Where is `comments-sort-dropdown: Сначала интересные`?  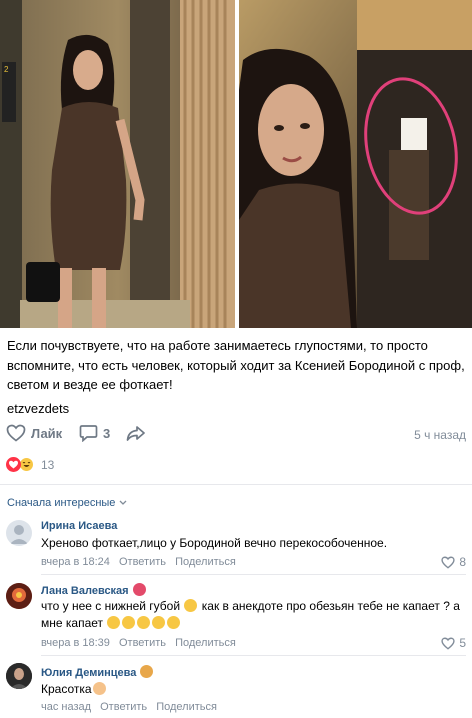
comments-sort-dropdown: Сначала интересные is located at coordinates (67, 503).